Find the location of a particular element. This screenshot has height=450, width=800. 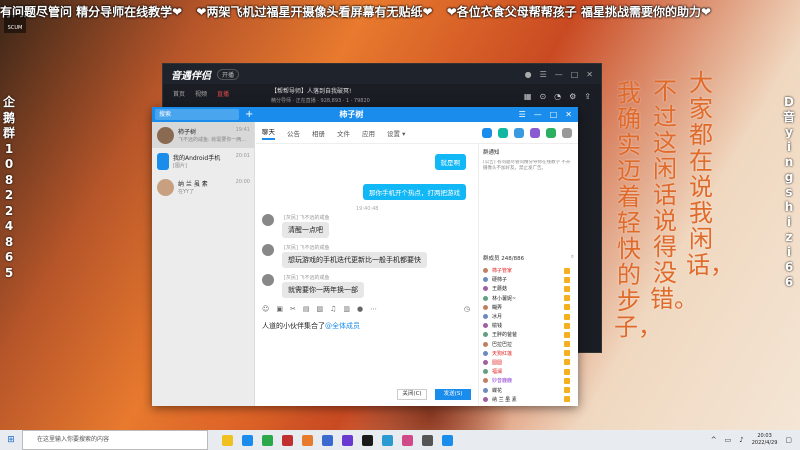

input-toolbar: ☺ ▣ ✂ ▤ ▧ ♫ ▥ ● ⋯ ◷ is located at coordinates (366, 309).